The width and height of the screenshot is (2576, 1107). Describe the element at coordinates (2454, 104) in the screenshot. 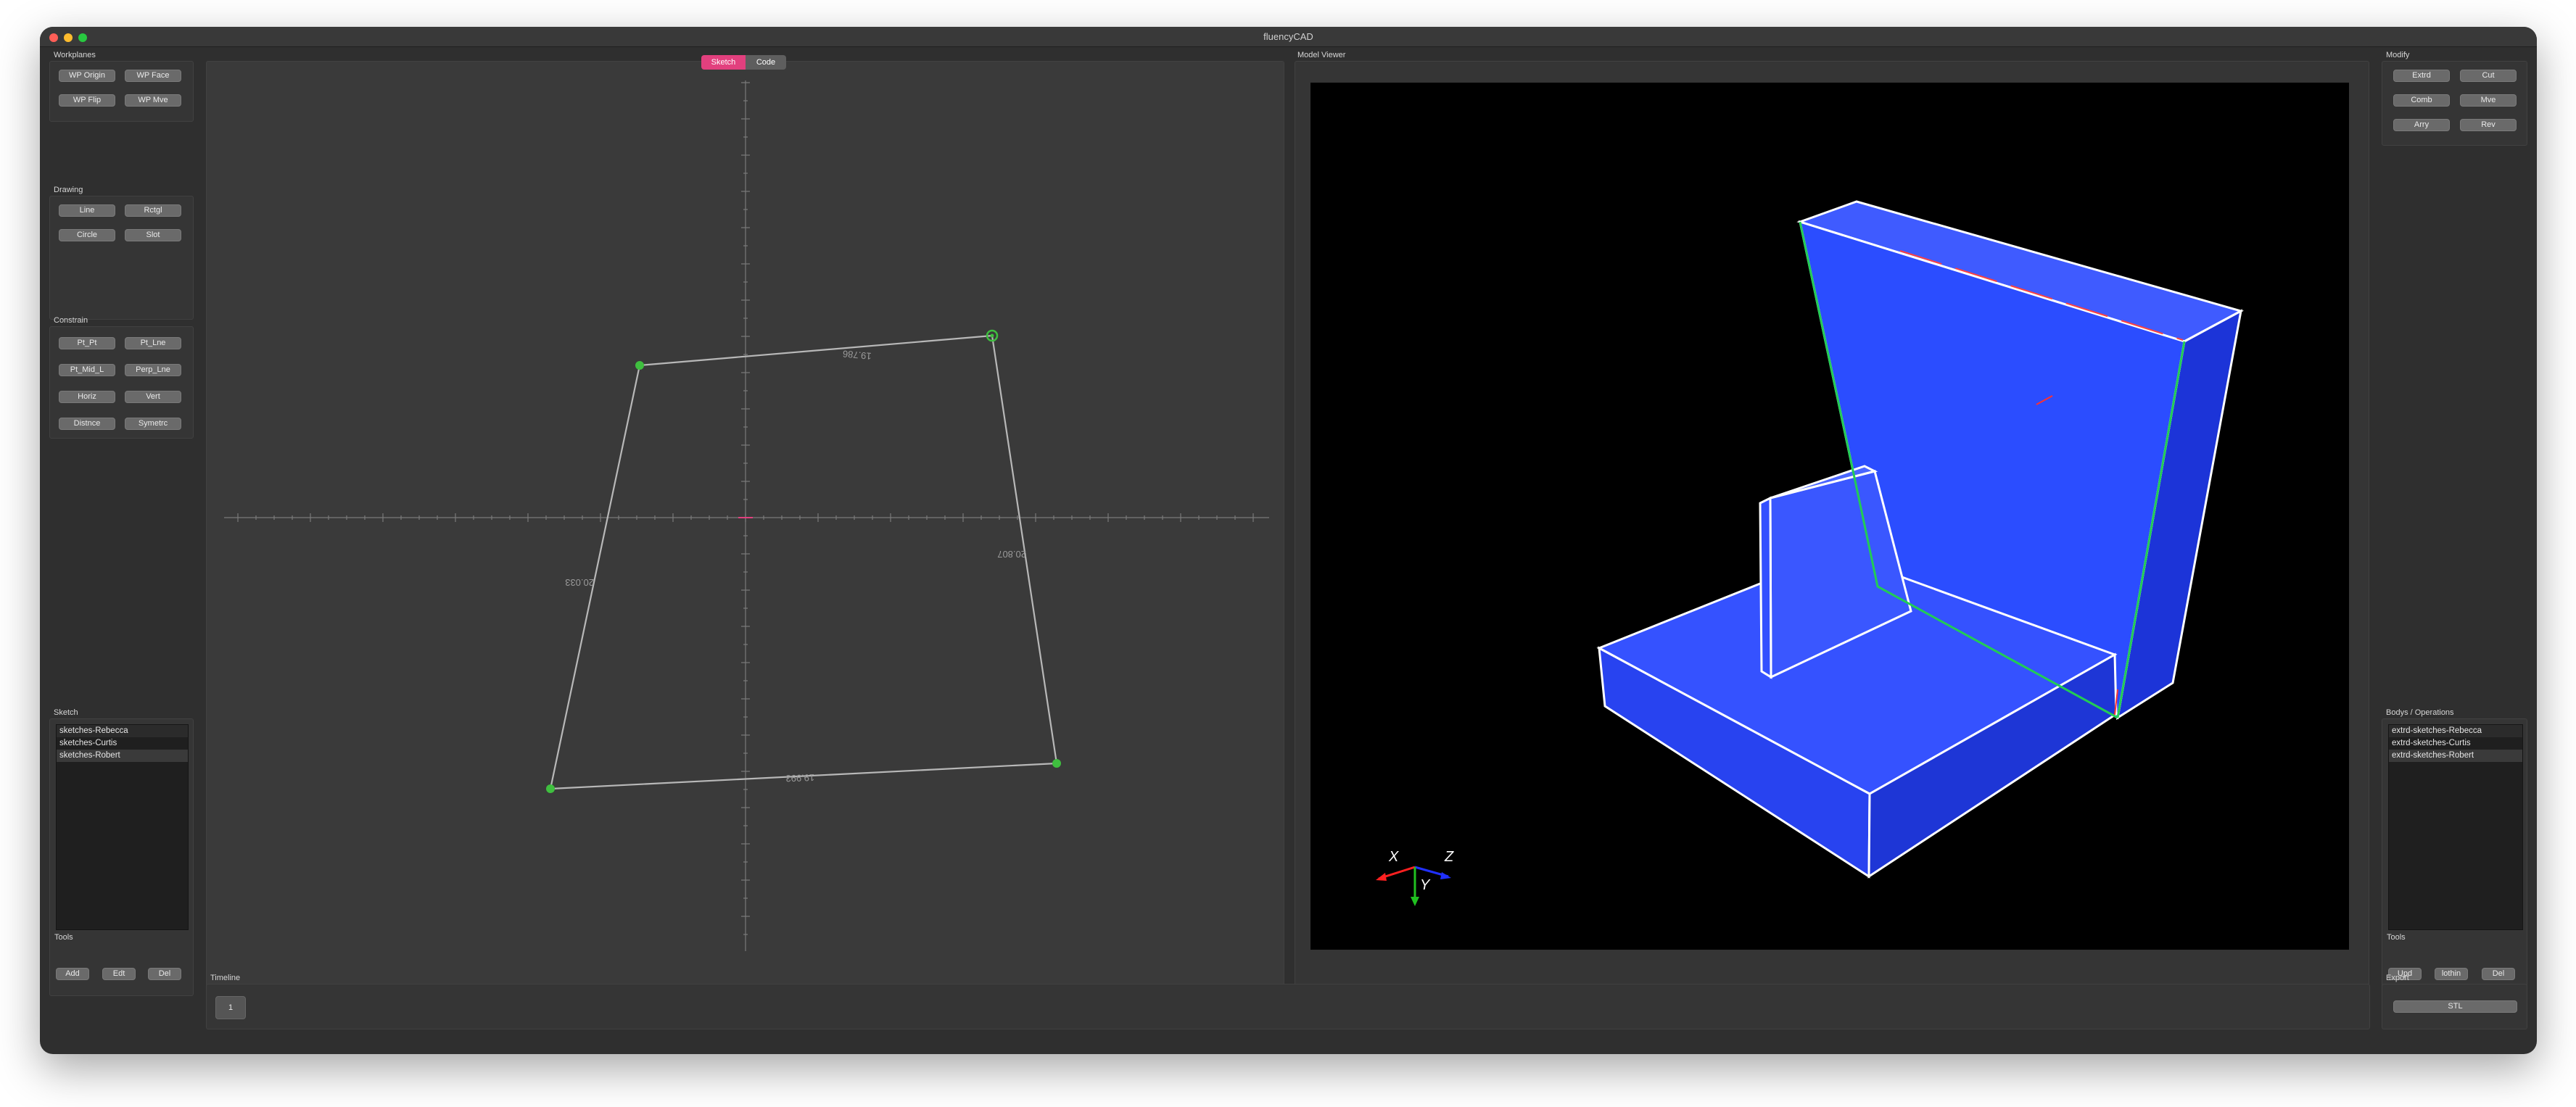

I see `modify-panel: Extrd Cut Comb Mve Arry Rev` at that location.